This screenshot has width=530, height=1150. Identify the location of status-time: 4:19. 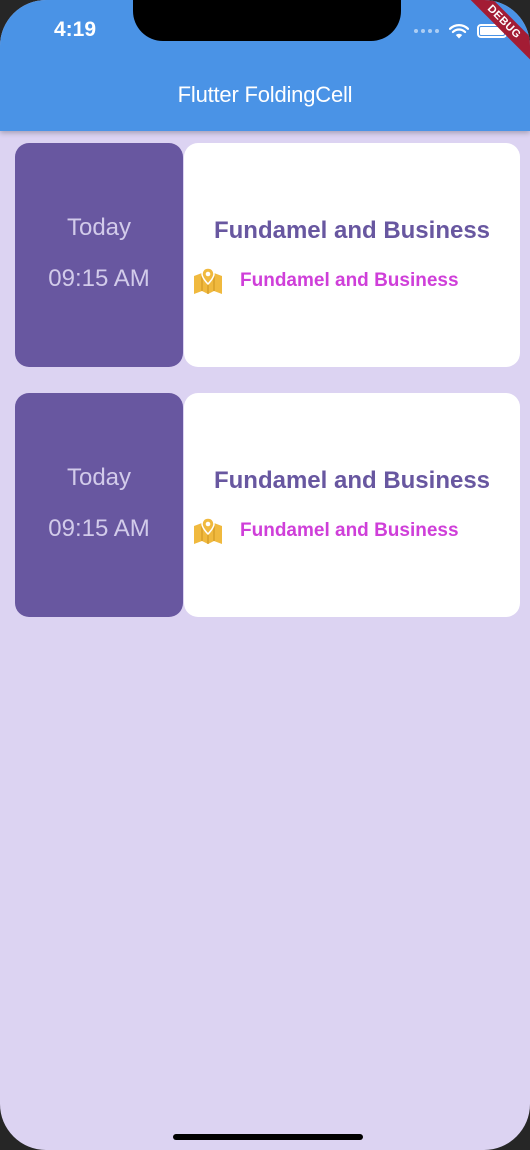
(75, 29).